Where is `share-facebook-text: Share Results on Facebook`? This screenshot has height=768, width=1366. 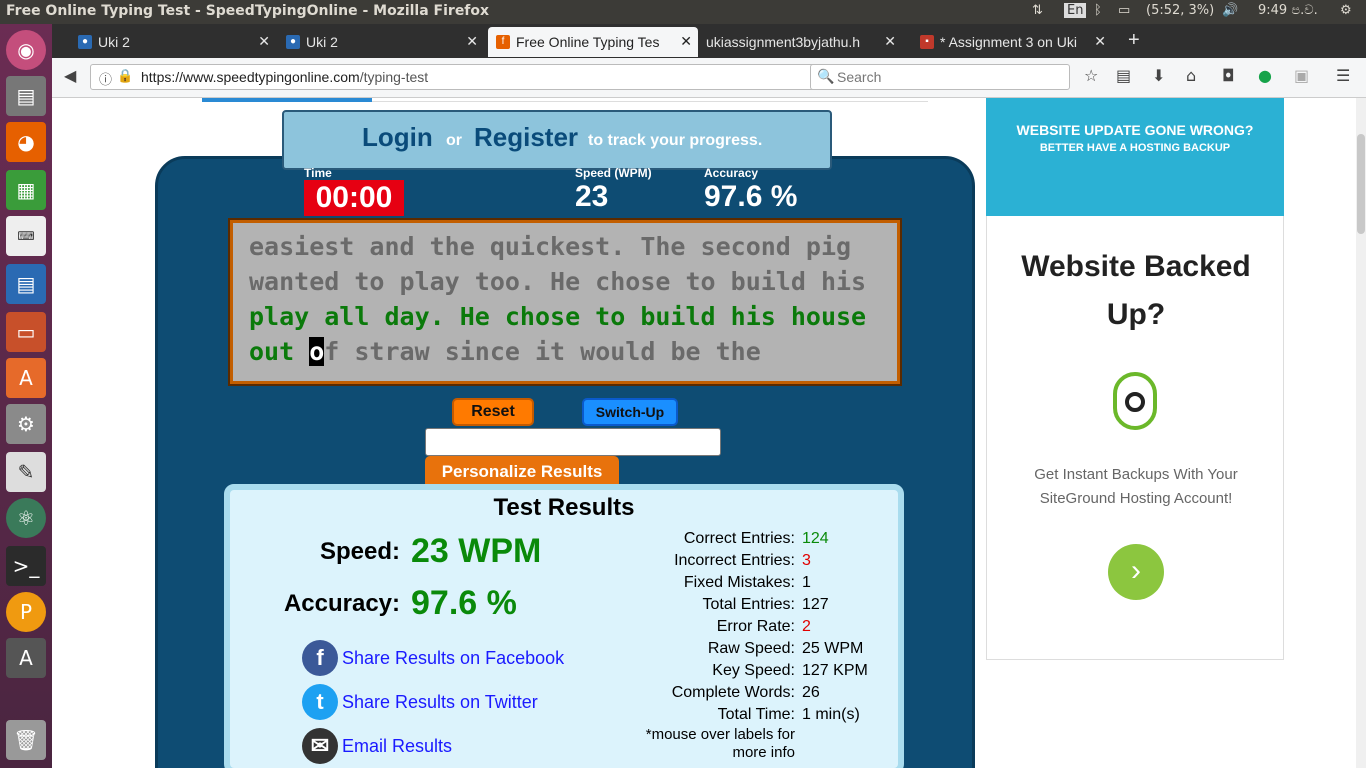 share-facebook-text: Share Results on Facebook is located at coordinates (453, 658).